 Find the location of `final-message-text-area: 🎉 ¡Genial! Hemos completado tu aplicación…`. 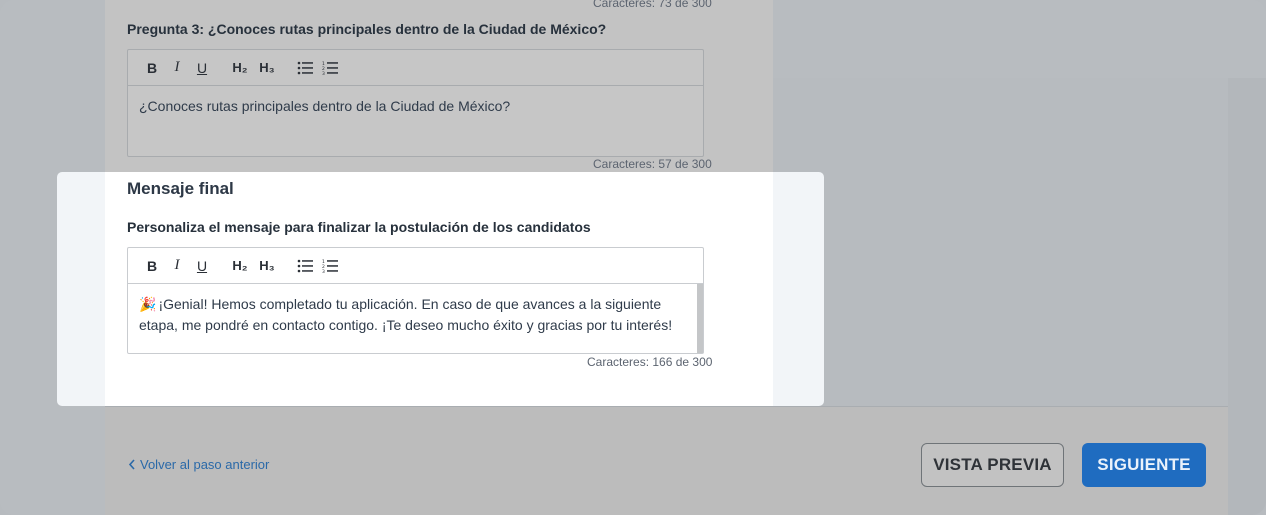

final-message-text-area: 🎉 ¡Genial! Hemos completado tu aplicación… is located at coordinates (415, 318).